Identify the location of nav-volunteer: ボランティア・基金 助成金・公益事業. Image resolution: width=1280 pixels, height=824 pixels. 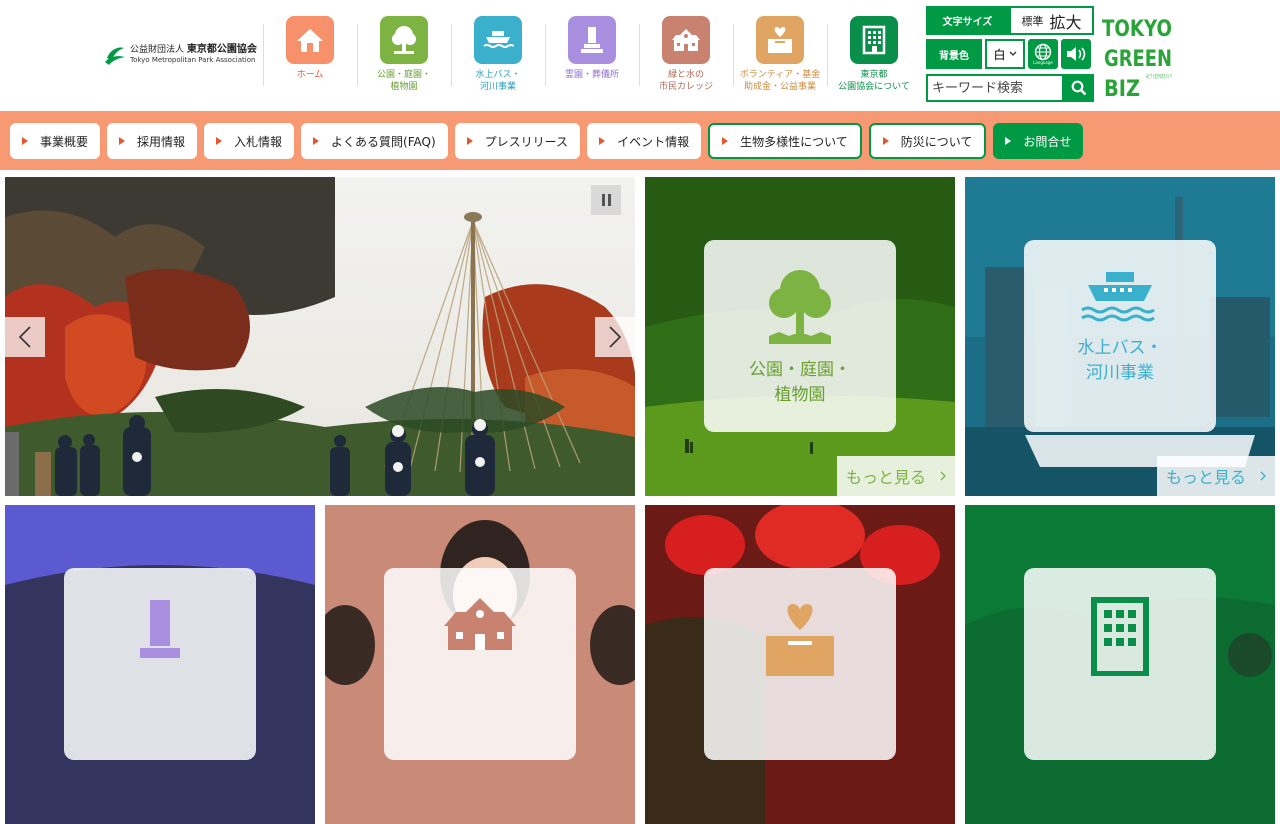
(780, 50).